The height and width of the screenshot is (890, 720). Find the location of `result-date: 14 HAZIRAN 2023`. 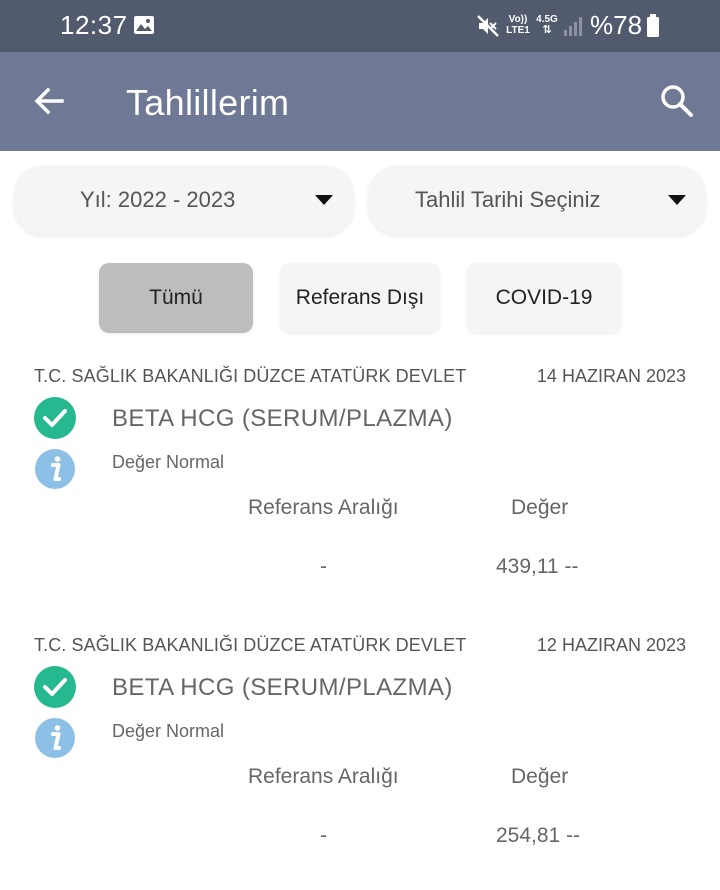

result-date: 14 HAZIRAN 2023 is located at coordinates (611, 376).